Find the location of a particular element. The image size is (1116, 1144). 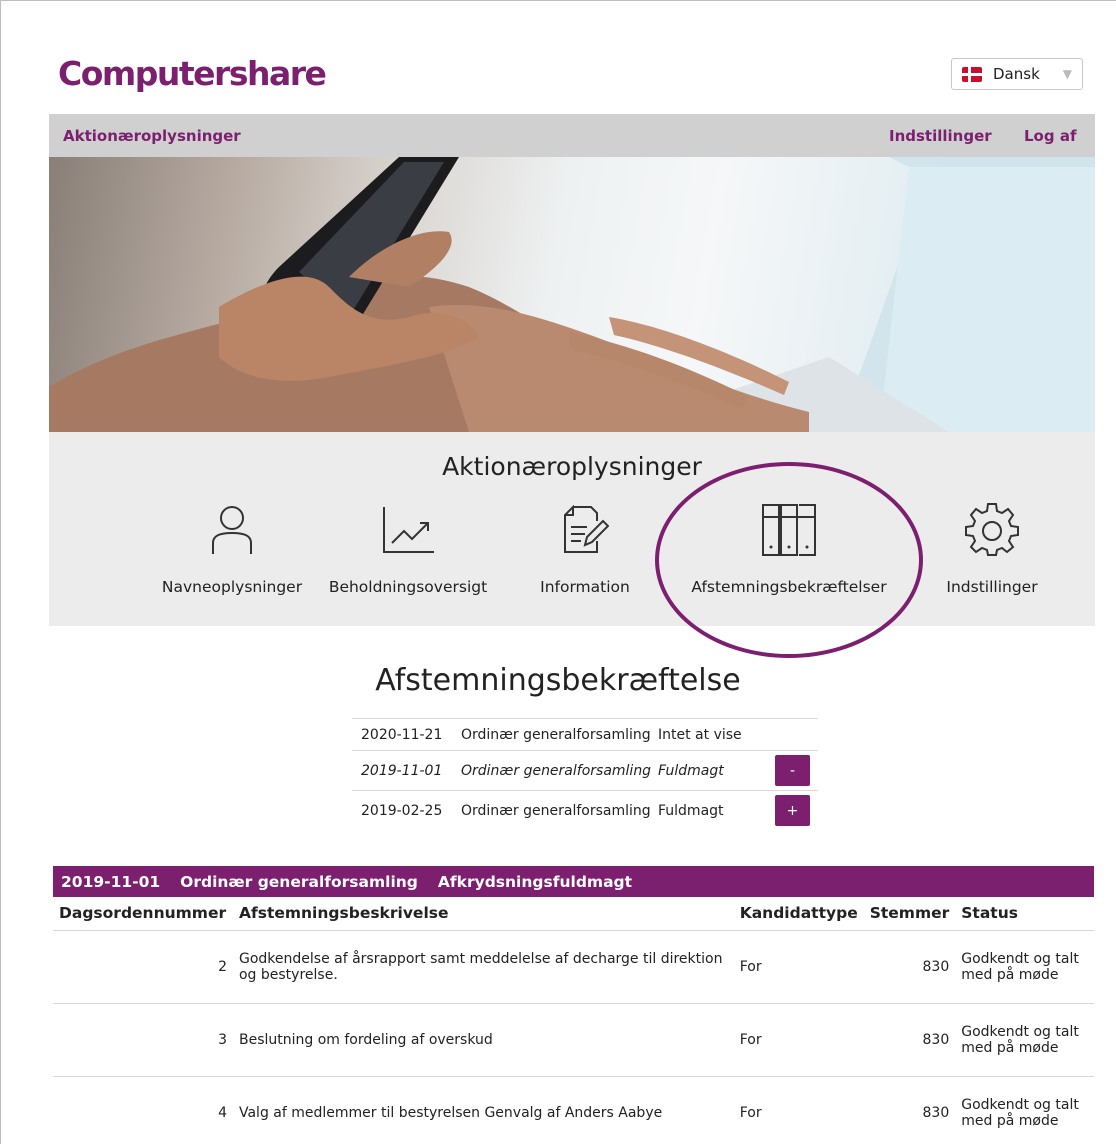

chart-line-icon is located at coordinates (408, 530).